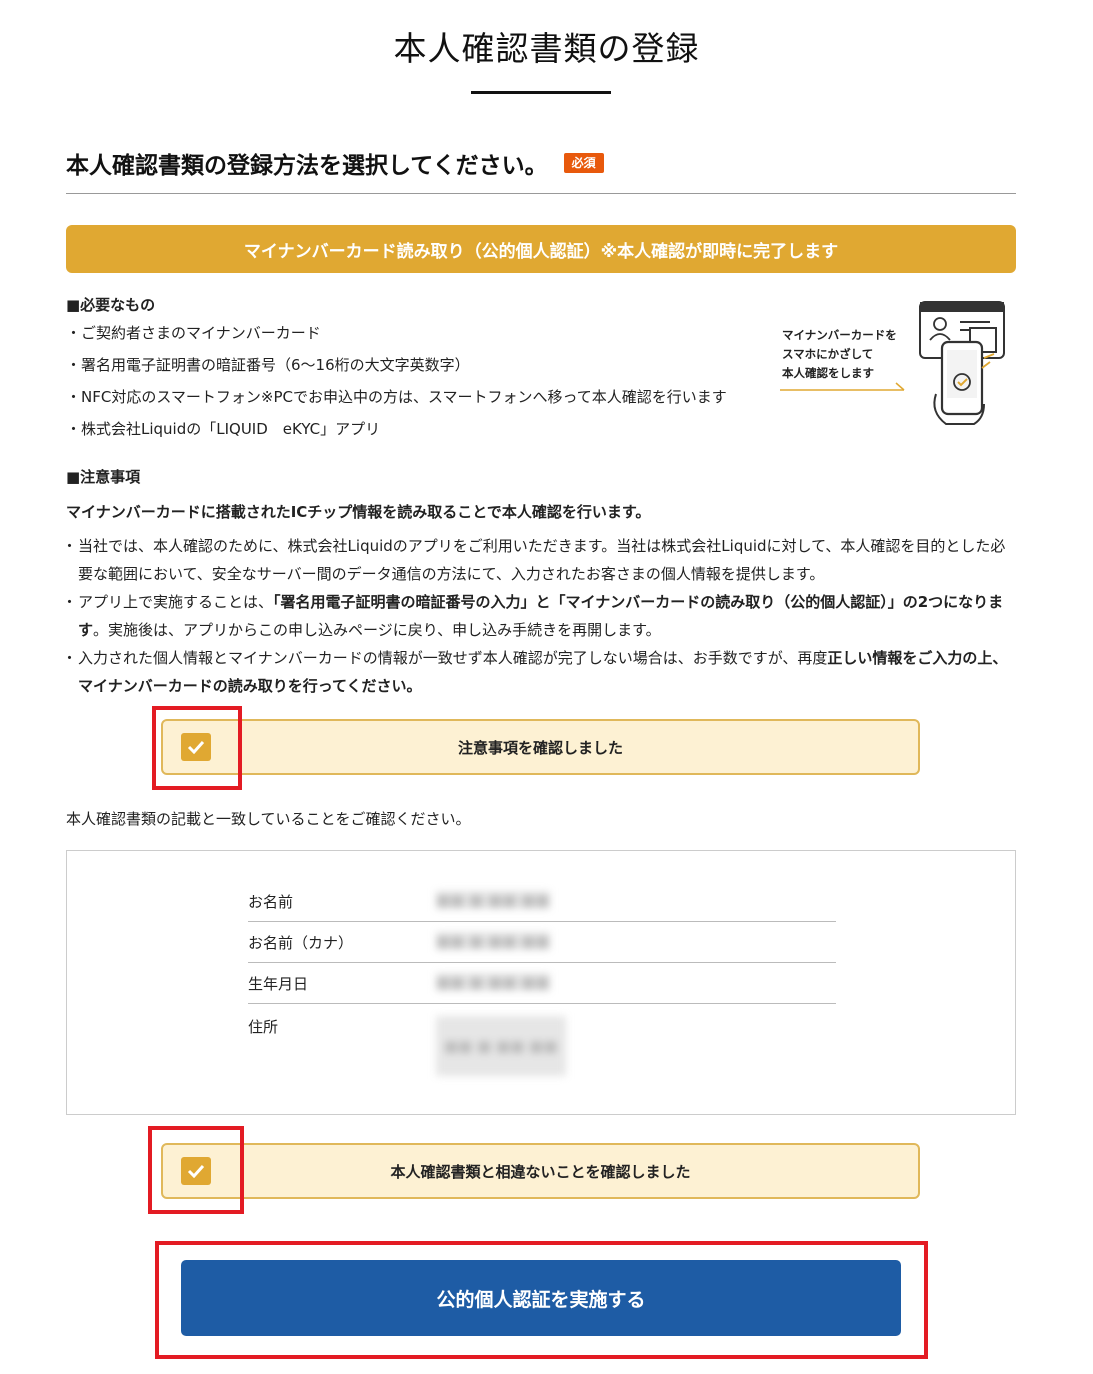 This screenshot has height=1374, width=1093. What do you see at coordinates (111, 305) in the screenshot?
I see `requirements-heading: ■必要なもの` at bounding box center [111, 305].